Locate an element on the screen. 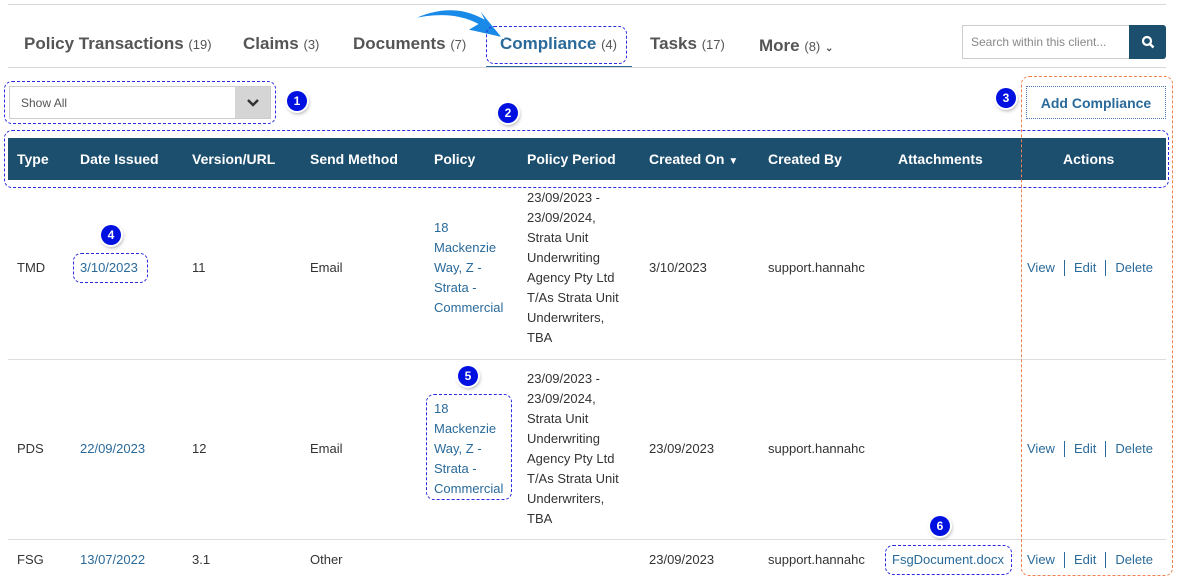  annotation-number: 5 is located at coordinates (468, 376).